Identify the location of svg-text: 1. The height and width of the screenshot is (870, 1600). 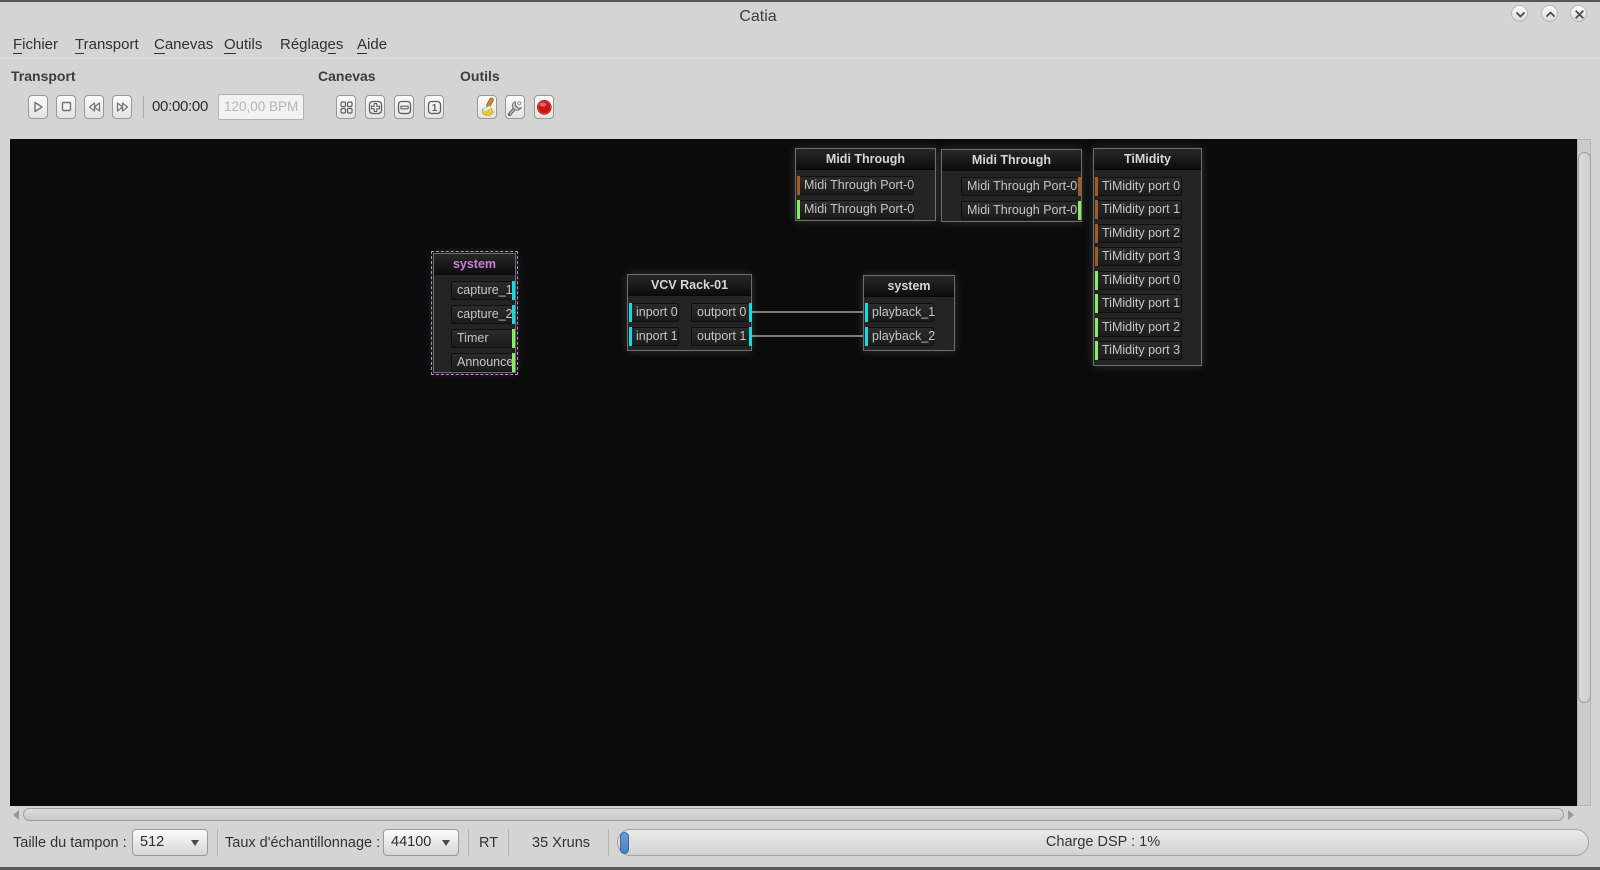
(435, 108).